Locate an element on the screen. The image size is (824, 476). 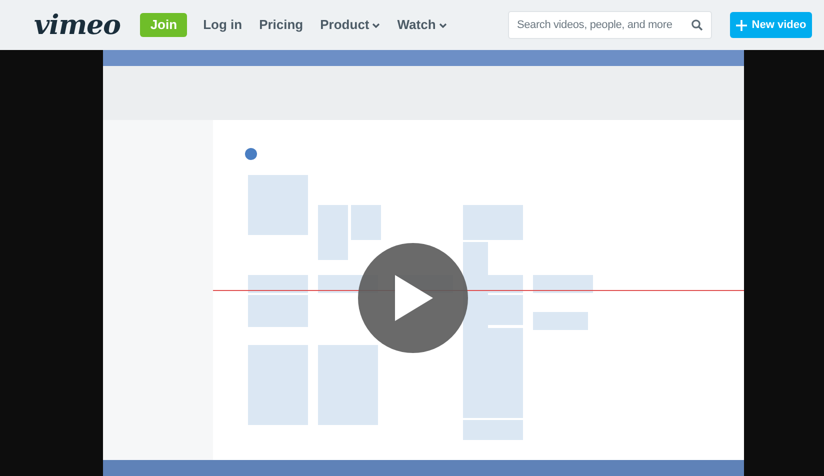
nav-menu: Watch is located at coordinates (422, 25).